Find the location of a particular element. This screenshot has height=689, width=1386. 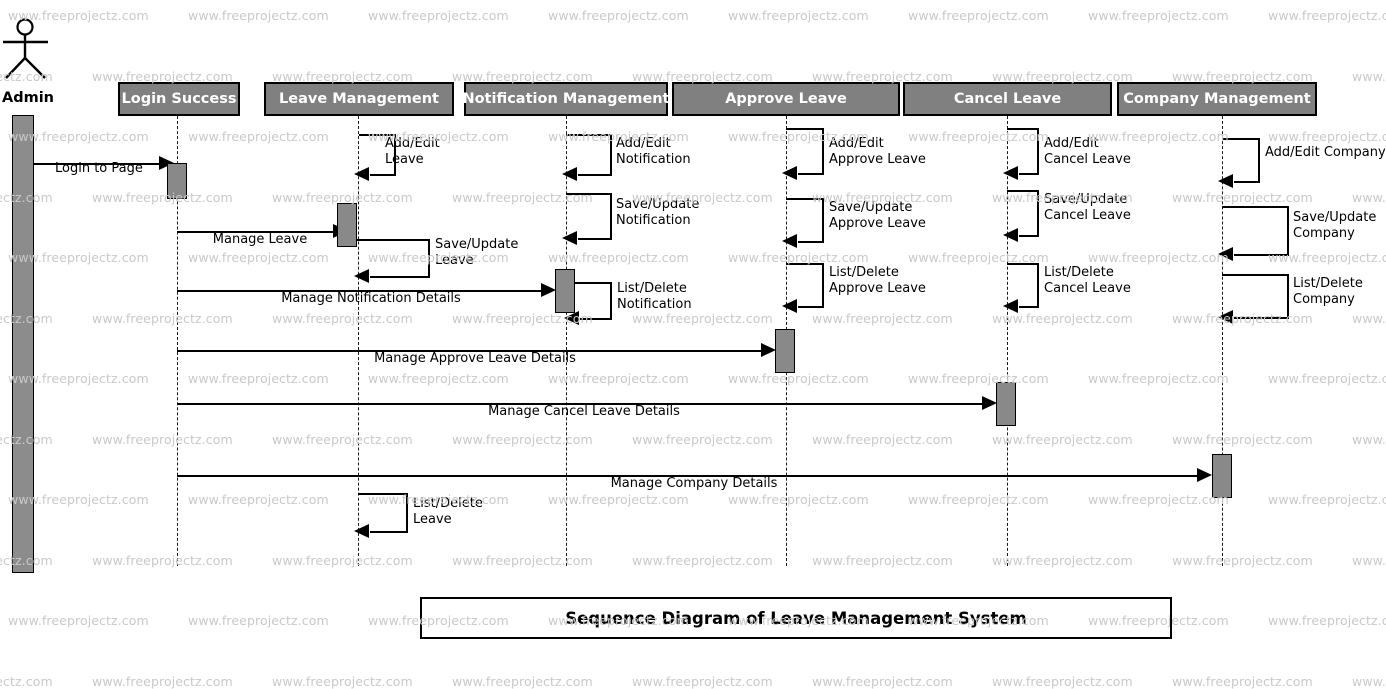

self-save-update-leave-arrow is located at coordinates (361, 276).